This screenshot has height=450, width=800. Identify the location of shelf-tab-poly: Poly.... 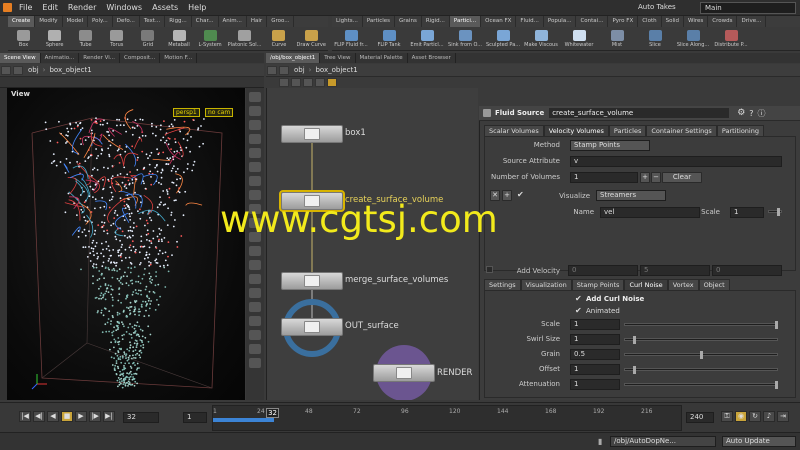
(100, 21).